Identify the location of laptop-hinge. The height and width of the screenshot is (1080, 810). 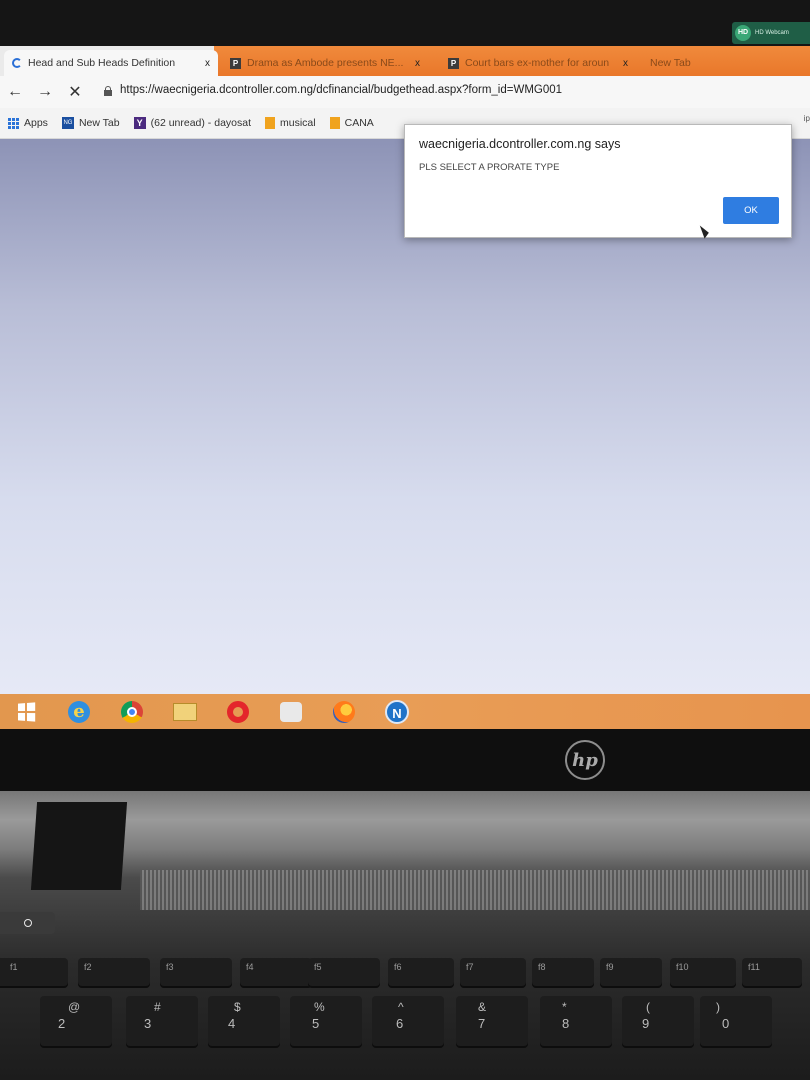
(405, 760).